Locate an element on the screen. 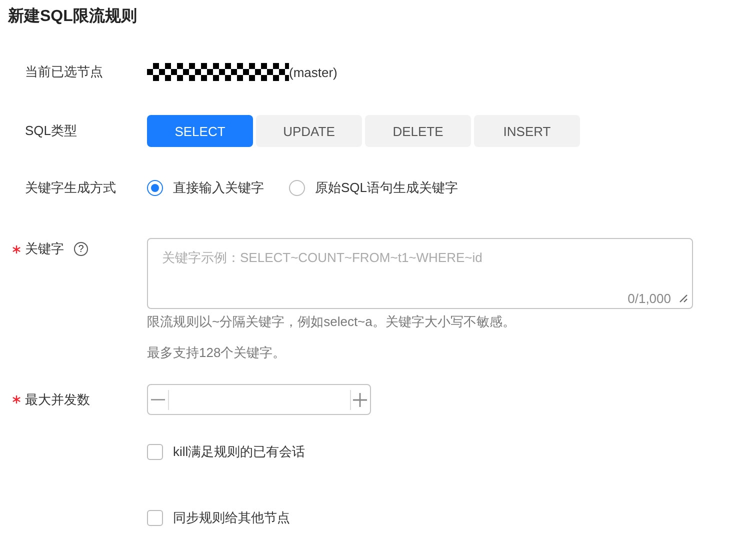  sql-type-tab: INSERT is located at coordinates (527, 131).